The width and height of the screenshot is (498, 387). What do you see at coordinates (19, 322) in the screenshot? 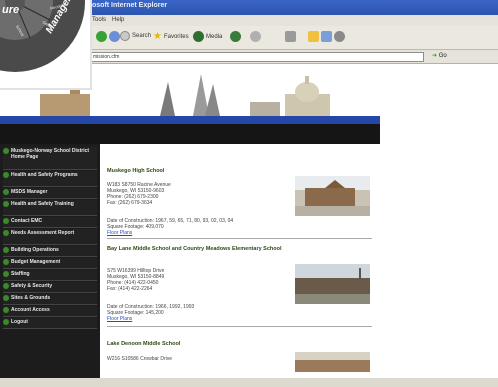
I see `nav-label: Logout` at bounding box center [19, 322].